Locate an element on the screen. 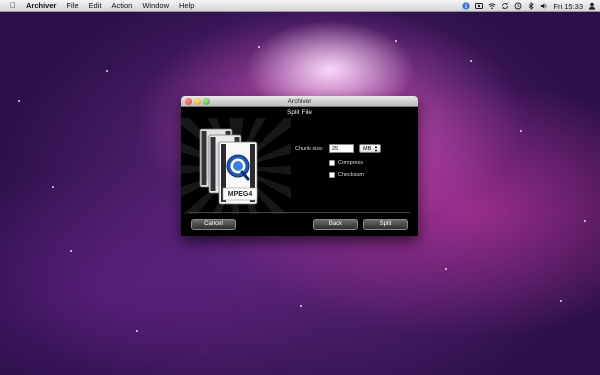  unit-dropdown: MB ▲ ▼ is located at coordinates (370, 148).